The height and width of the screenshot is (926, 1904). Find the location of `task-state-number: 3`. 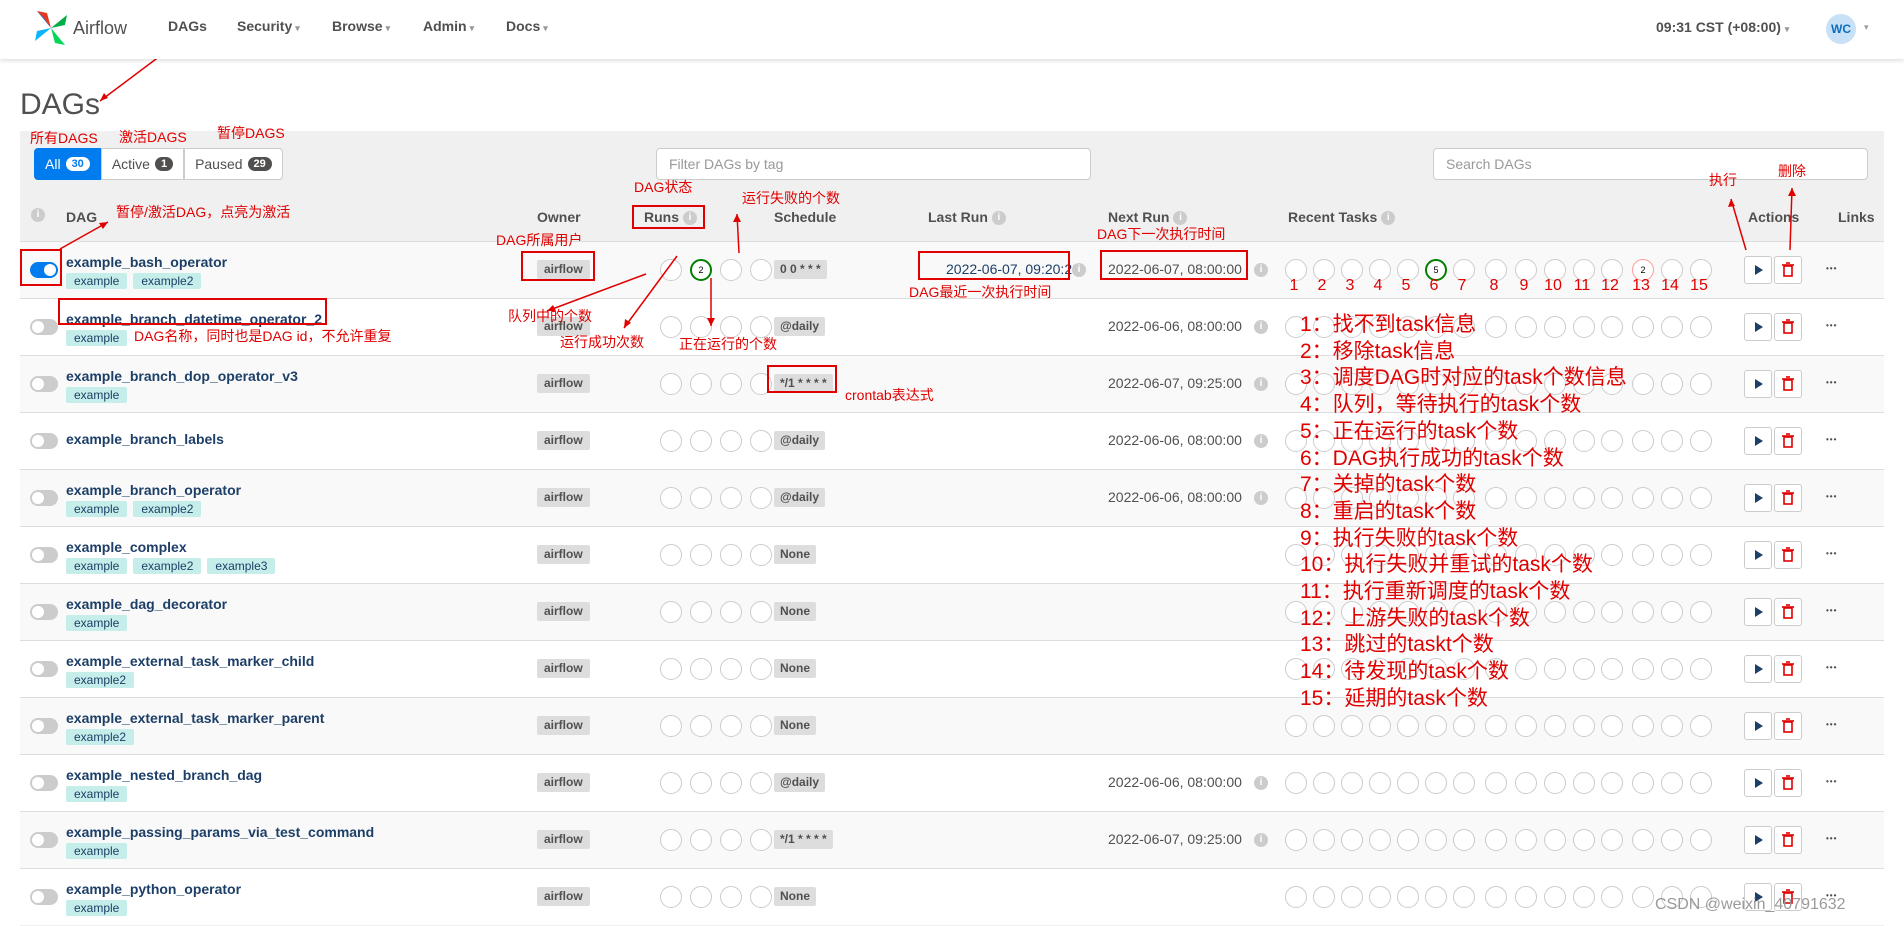

task-state-number: 3 is located at coordinates (1350, 285).